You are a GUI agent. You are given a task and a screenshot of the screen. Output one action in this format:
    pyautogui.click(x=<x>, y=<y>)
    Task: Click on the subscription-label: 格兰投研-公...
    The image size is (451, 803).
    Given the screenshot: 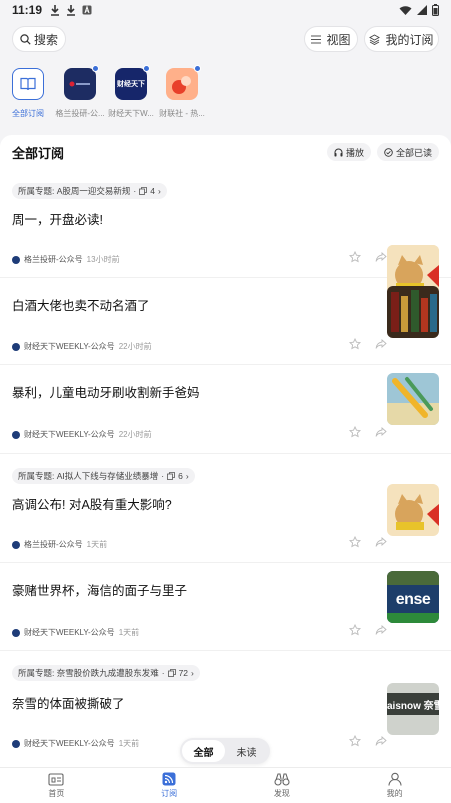 What is the action you would take?
    pyautogui.click(x=80, y=113)
    